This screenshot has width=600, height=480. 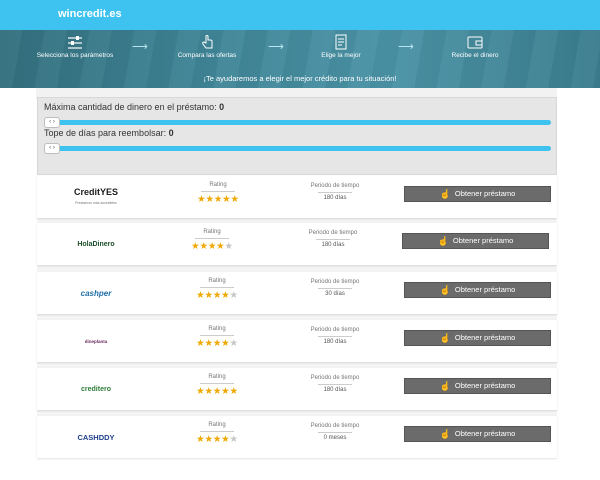 I want to click on days-value: 0, so click(x=171, y=133).